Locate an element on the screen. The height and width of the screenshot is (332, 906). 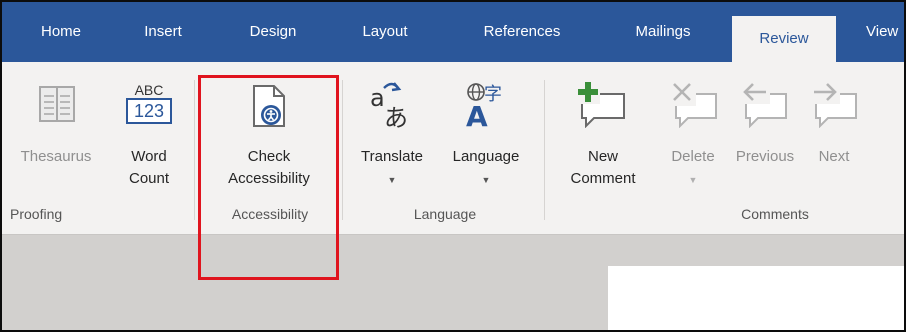
word-count-icon: ABC 123 is located at coordinates (149, 103).